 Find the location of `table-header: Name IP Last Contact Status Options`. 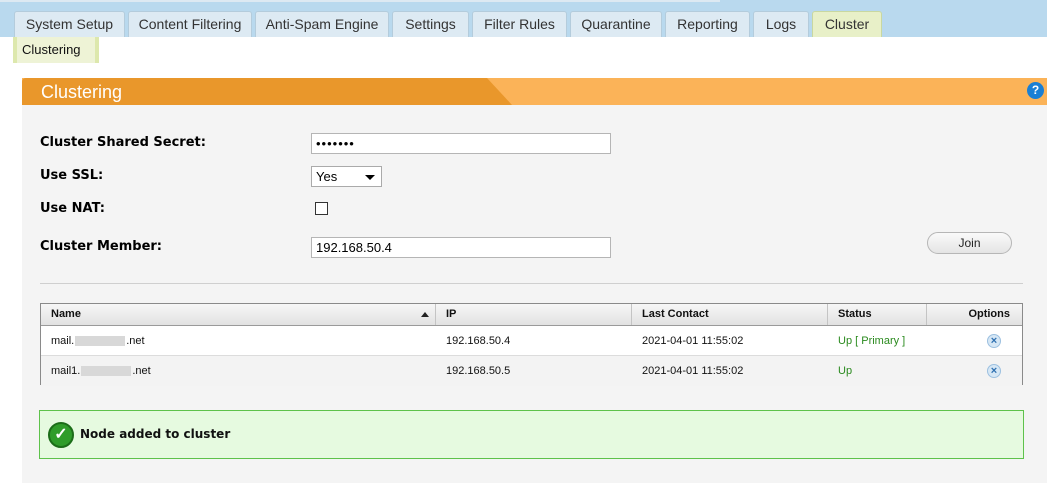

table-header: Name IP Last Contact Status Options is located at coordinates (531, 315).